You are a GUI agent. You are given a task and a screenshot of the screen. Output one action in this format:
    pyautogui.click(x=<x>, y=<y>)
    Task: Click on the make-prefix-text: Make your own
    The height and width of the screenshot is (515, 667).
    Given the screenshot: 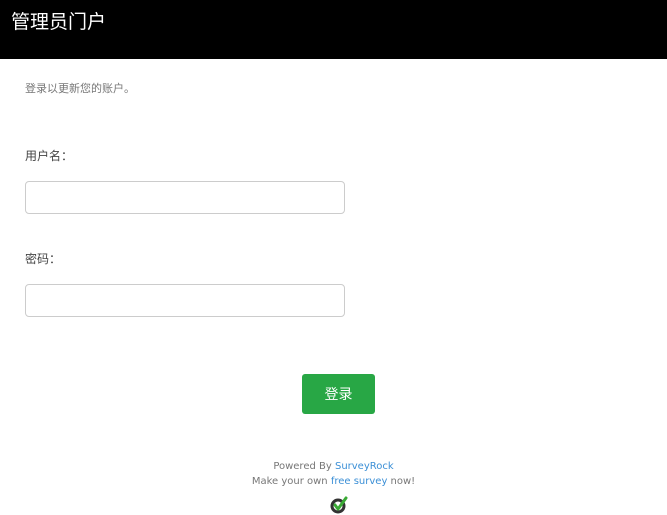 What is the action you would take?
    pyautogui.click(x=291, y=481)
    